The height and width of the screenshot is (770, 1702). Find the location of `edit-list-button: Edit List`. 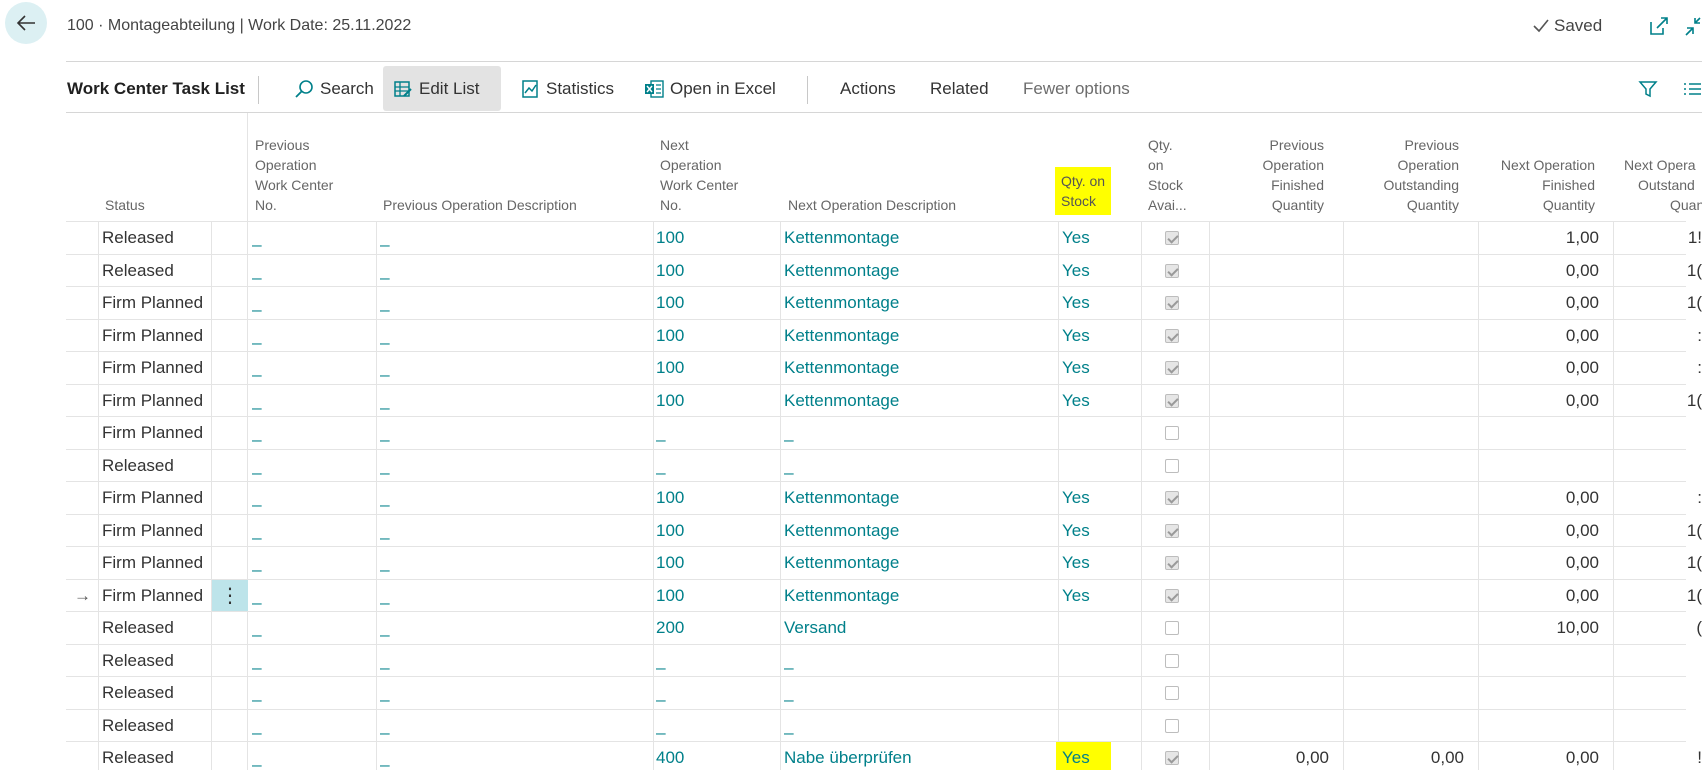

edit-list-button: Edit List is located at coordinates (442, 88).